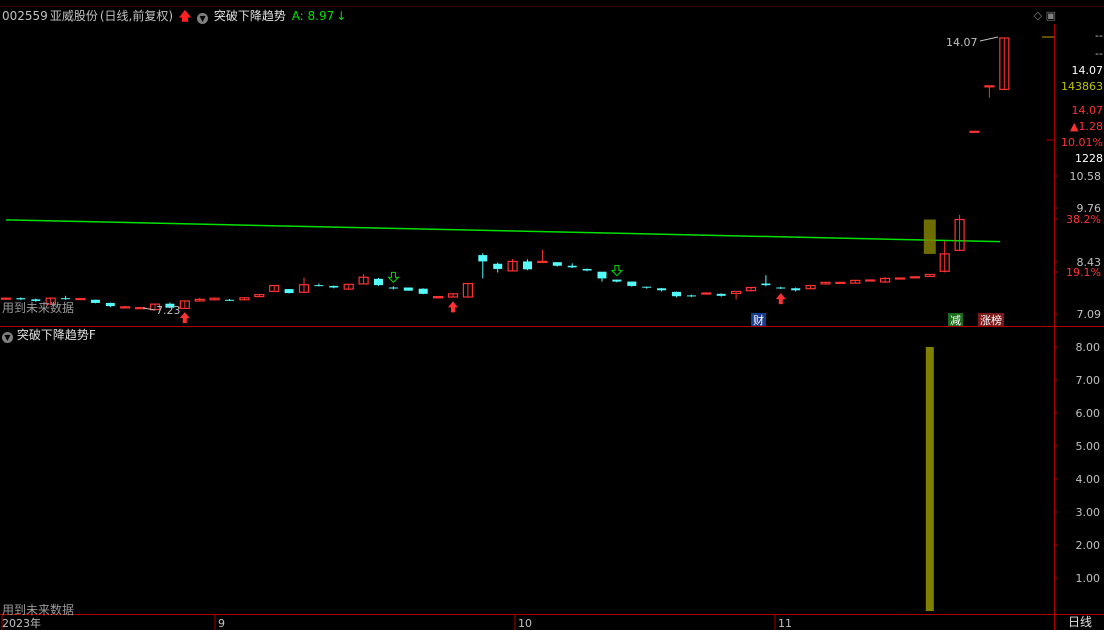  What do you see at coordinates (1054, 327) in the screenshot?
I see `y-axis-line` at bounding box center [1054, 327].